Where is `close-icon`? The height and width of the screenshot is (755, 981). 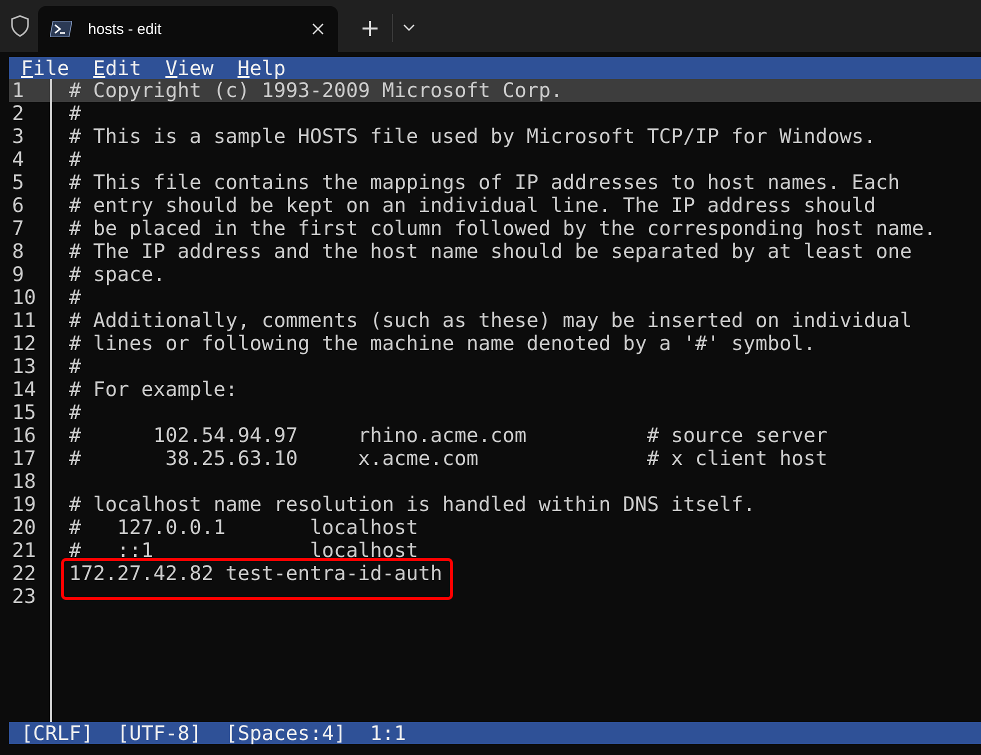 close-icon is located at coordinates (318, 29).